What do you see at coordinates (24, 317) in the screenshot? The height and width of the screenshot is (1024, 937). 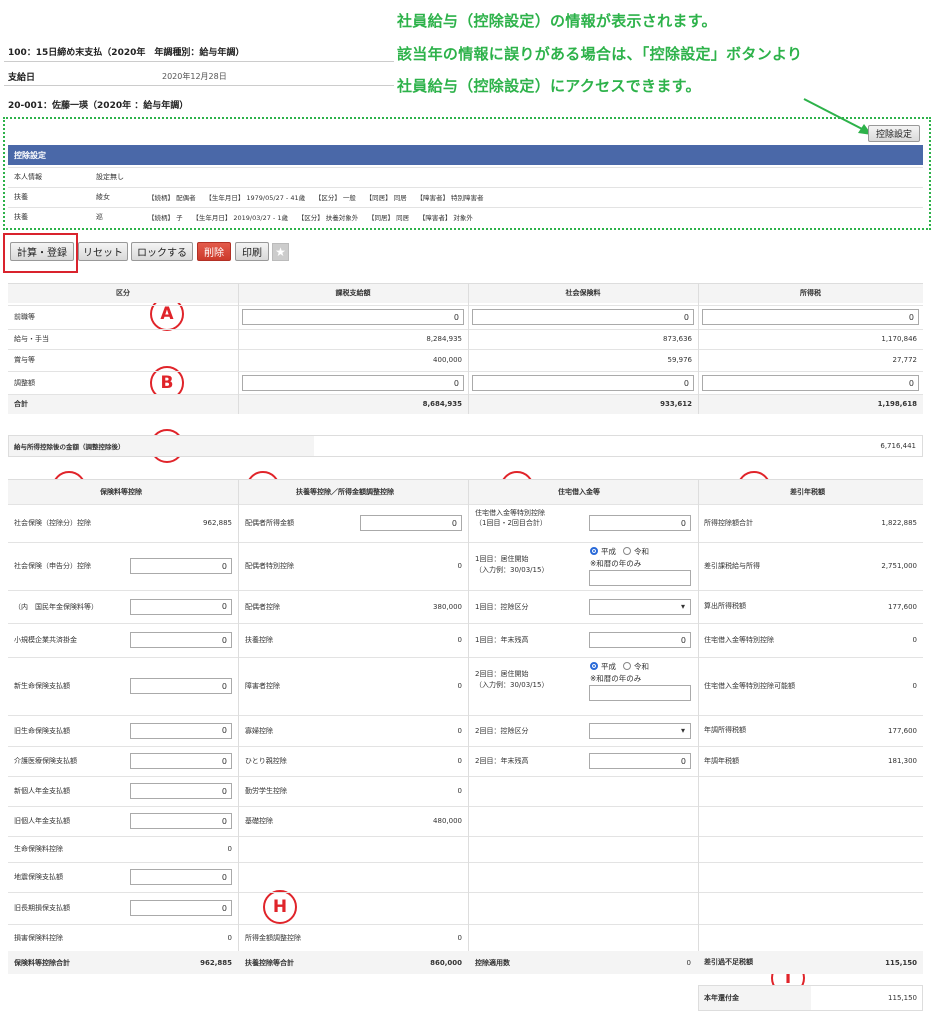 I see `income-row-label: 前職等` at bounding box center [24, 317].